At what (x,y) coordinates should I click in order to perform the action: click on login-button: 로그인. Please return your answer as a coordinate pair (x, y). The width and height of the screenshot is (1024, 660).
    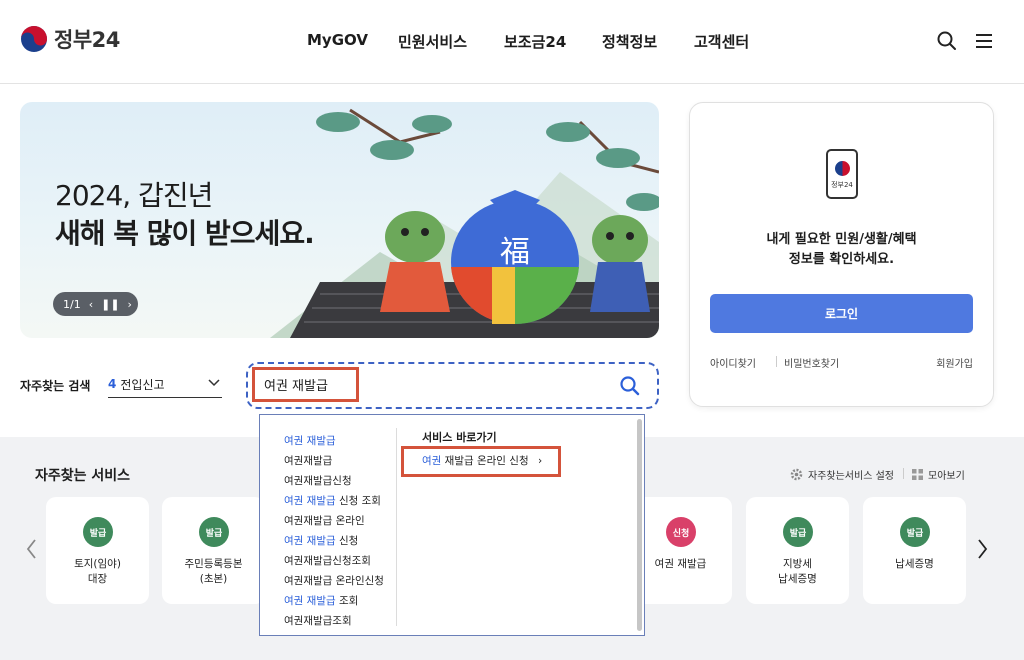
    Looking at the image, I should click on (841, 313).